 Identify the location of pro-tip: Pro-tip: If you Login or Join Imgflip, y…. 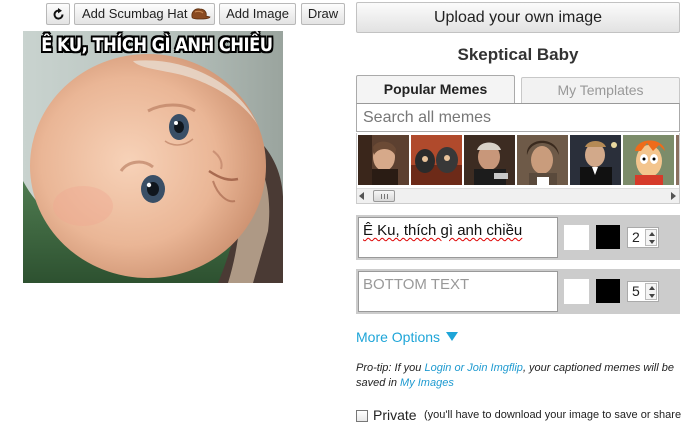
(520, 376).